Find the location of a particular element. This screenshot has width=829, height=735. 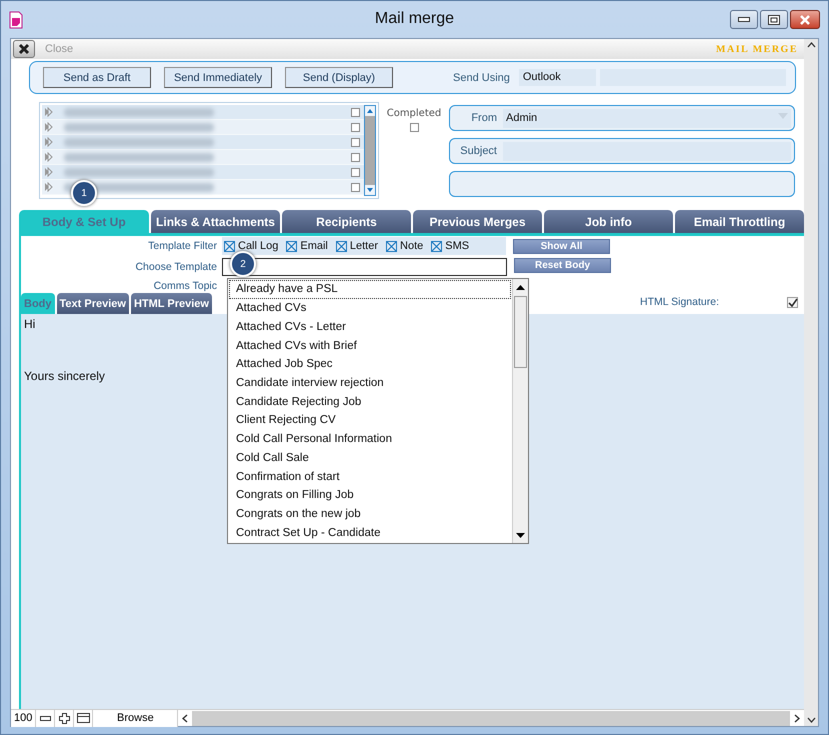

greeting-text: Hi is located at coordinates (30, 324).